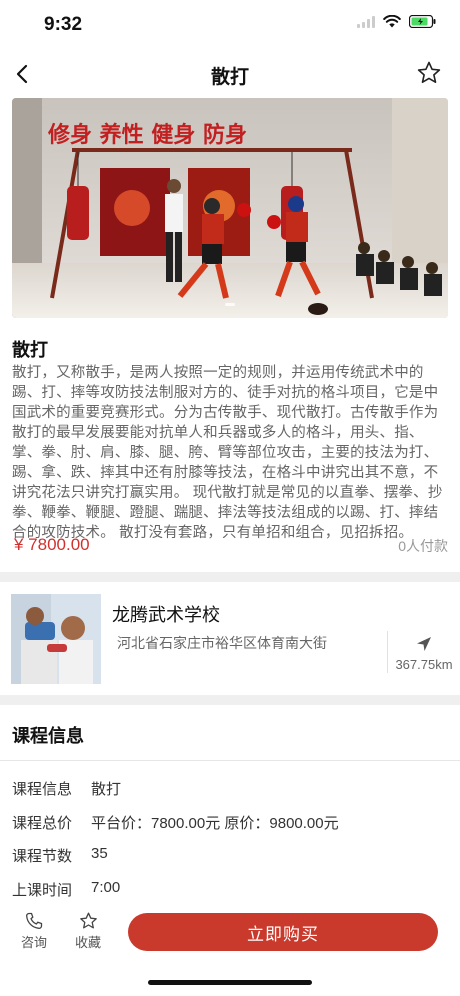 This screenshot has height=996, width=460. What do you see at coordinates (230, 795) in the screenshot?
I see `info-row: 课程信息 散打` at bounding box center [230, 795].